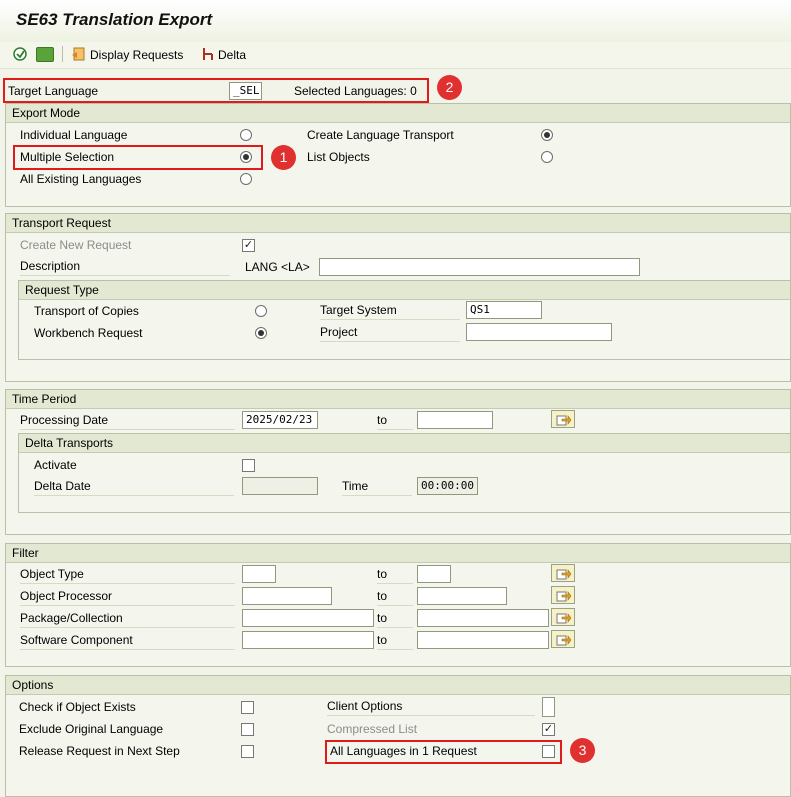 The width and height of the screenshot is (791, 797). Describe the element at coordinates (55, 465) in the screenshot. I see `activate-label: Activate` at that location.